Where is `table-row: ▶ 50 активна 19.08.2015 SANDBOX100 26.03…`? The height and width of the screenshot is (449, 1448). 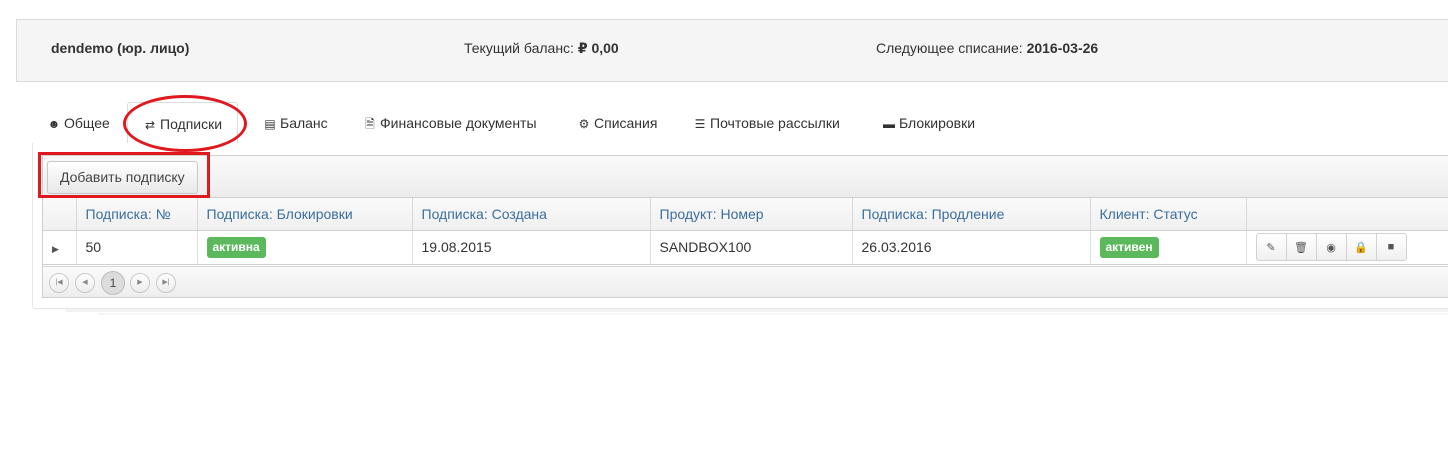
table-row: ▶ 50 активна 19.08.2015 SANDBOX100 26.03… is located at coordinates (745, 247).